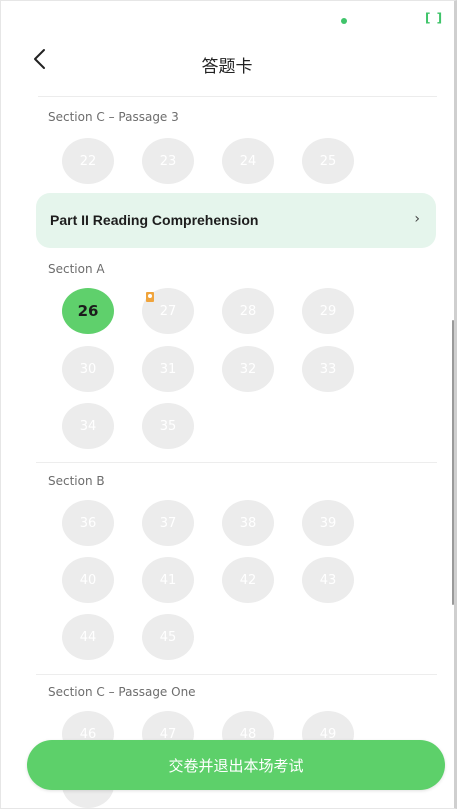  Describe the element at coordinates (88, 580) in the screenshot. I see `question-40: 40` at that location.